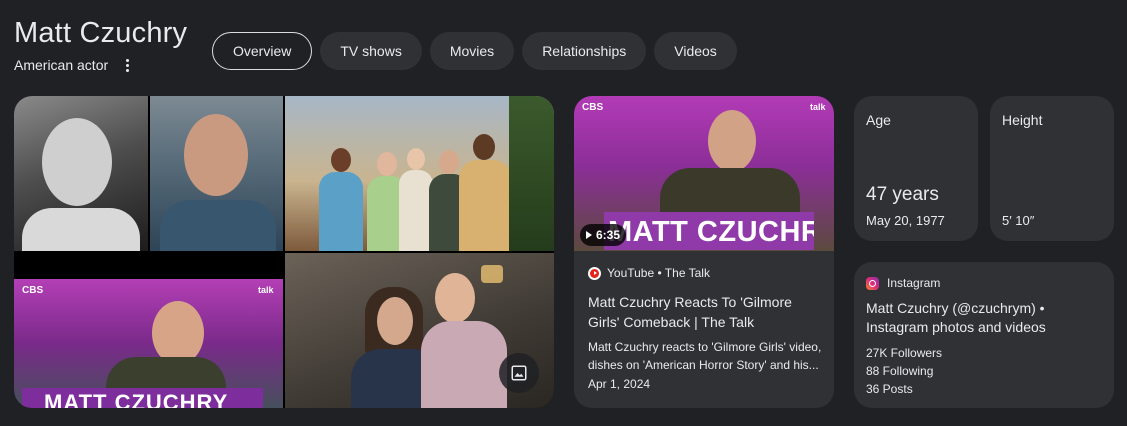 The height and width of the screenshot is (426, 1127). What do you see at coordinates (419, 173) in the screenshot?
I see `collage-photo-talk-show-group` at bounding box center [419, 173].